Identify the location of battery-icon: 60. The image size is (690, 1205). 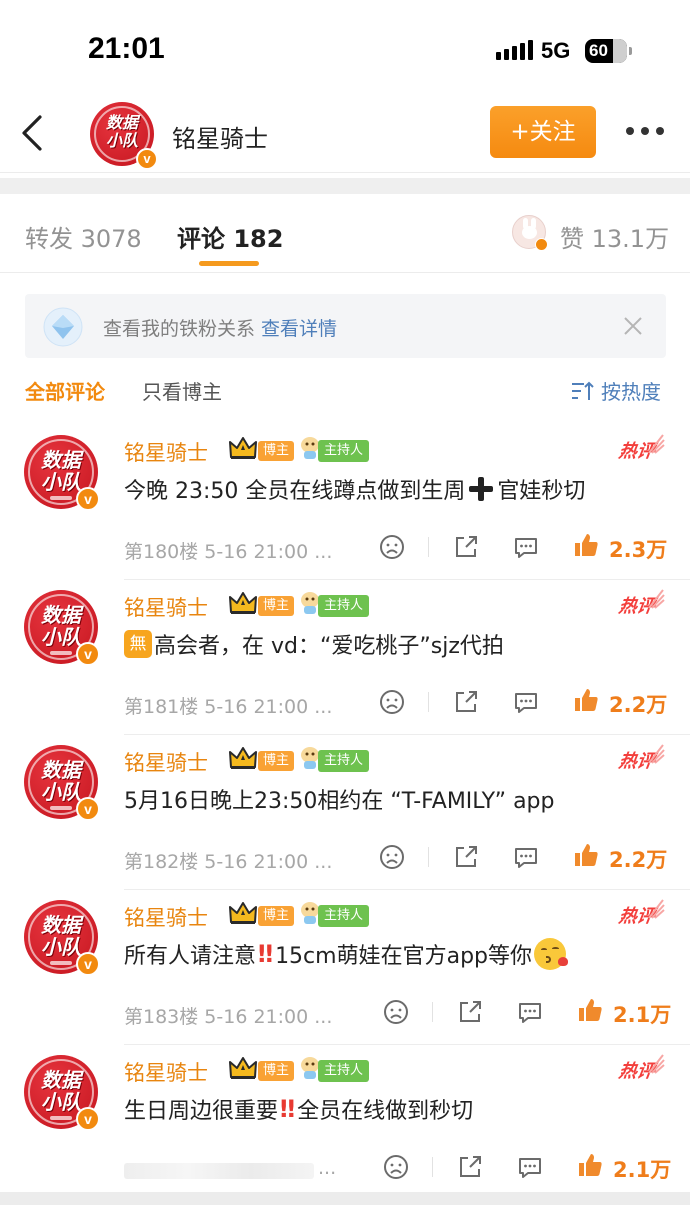
(606, 51).